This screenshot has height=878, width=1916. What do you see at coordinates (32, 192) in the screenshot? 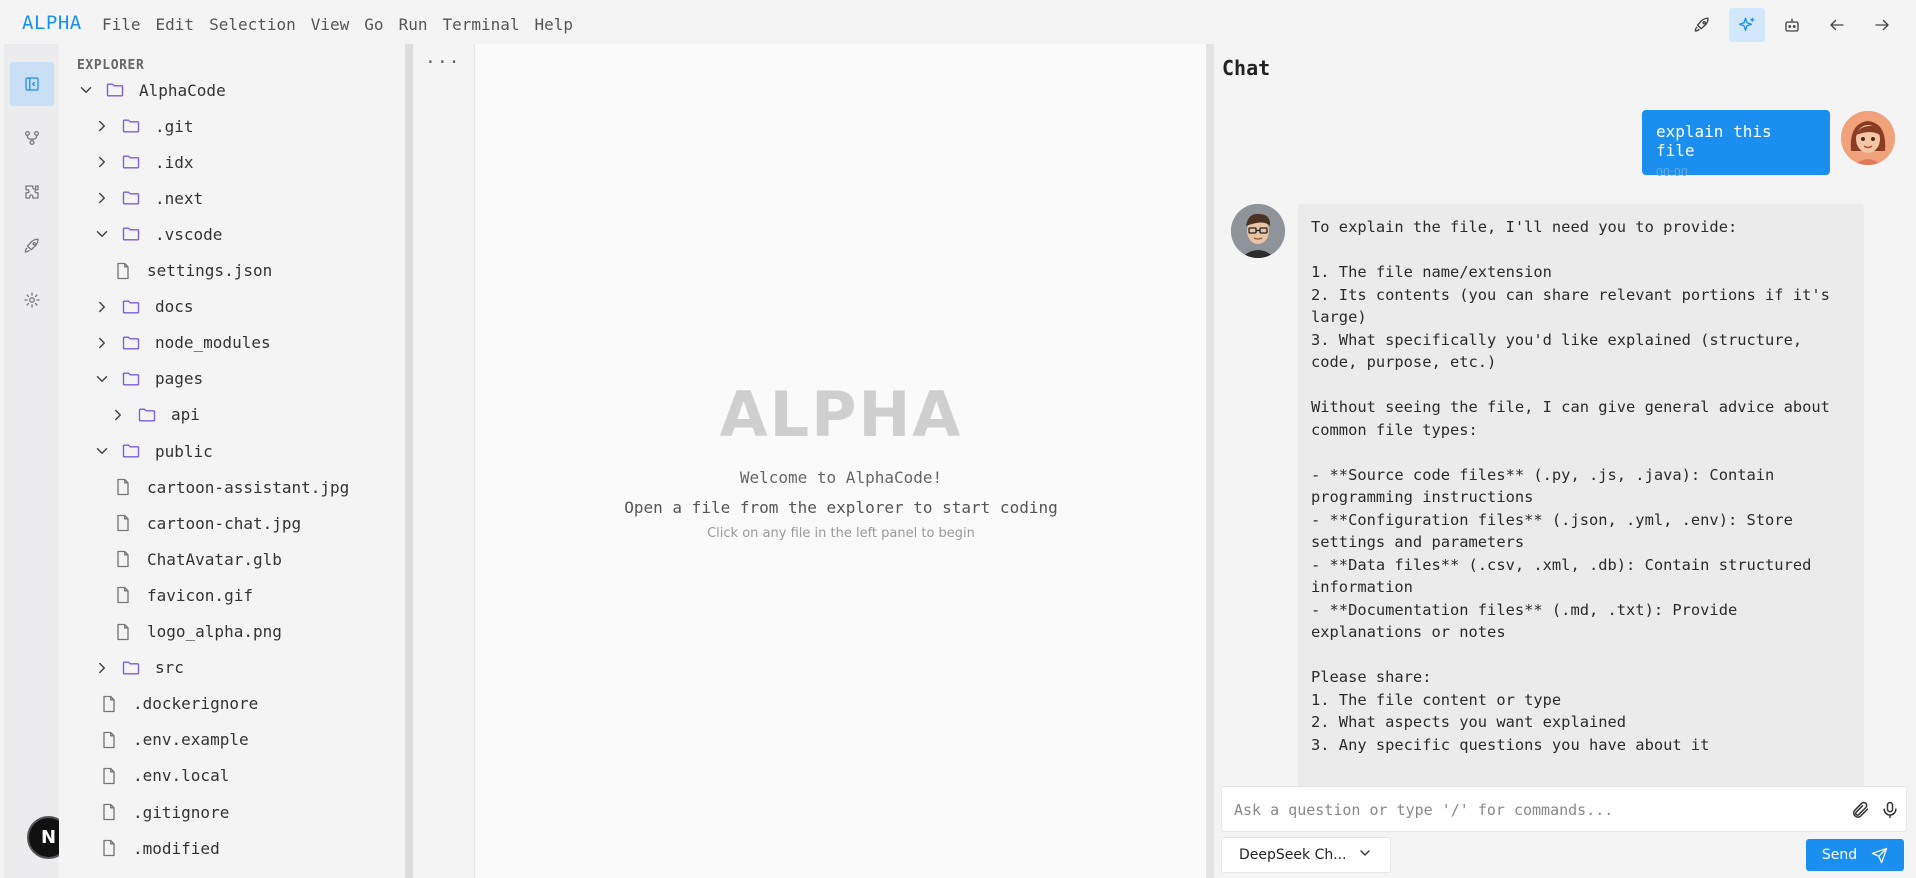
I see `activity-extensions` at bounding box center [32, 192].